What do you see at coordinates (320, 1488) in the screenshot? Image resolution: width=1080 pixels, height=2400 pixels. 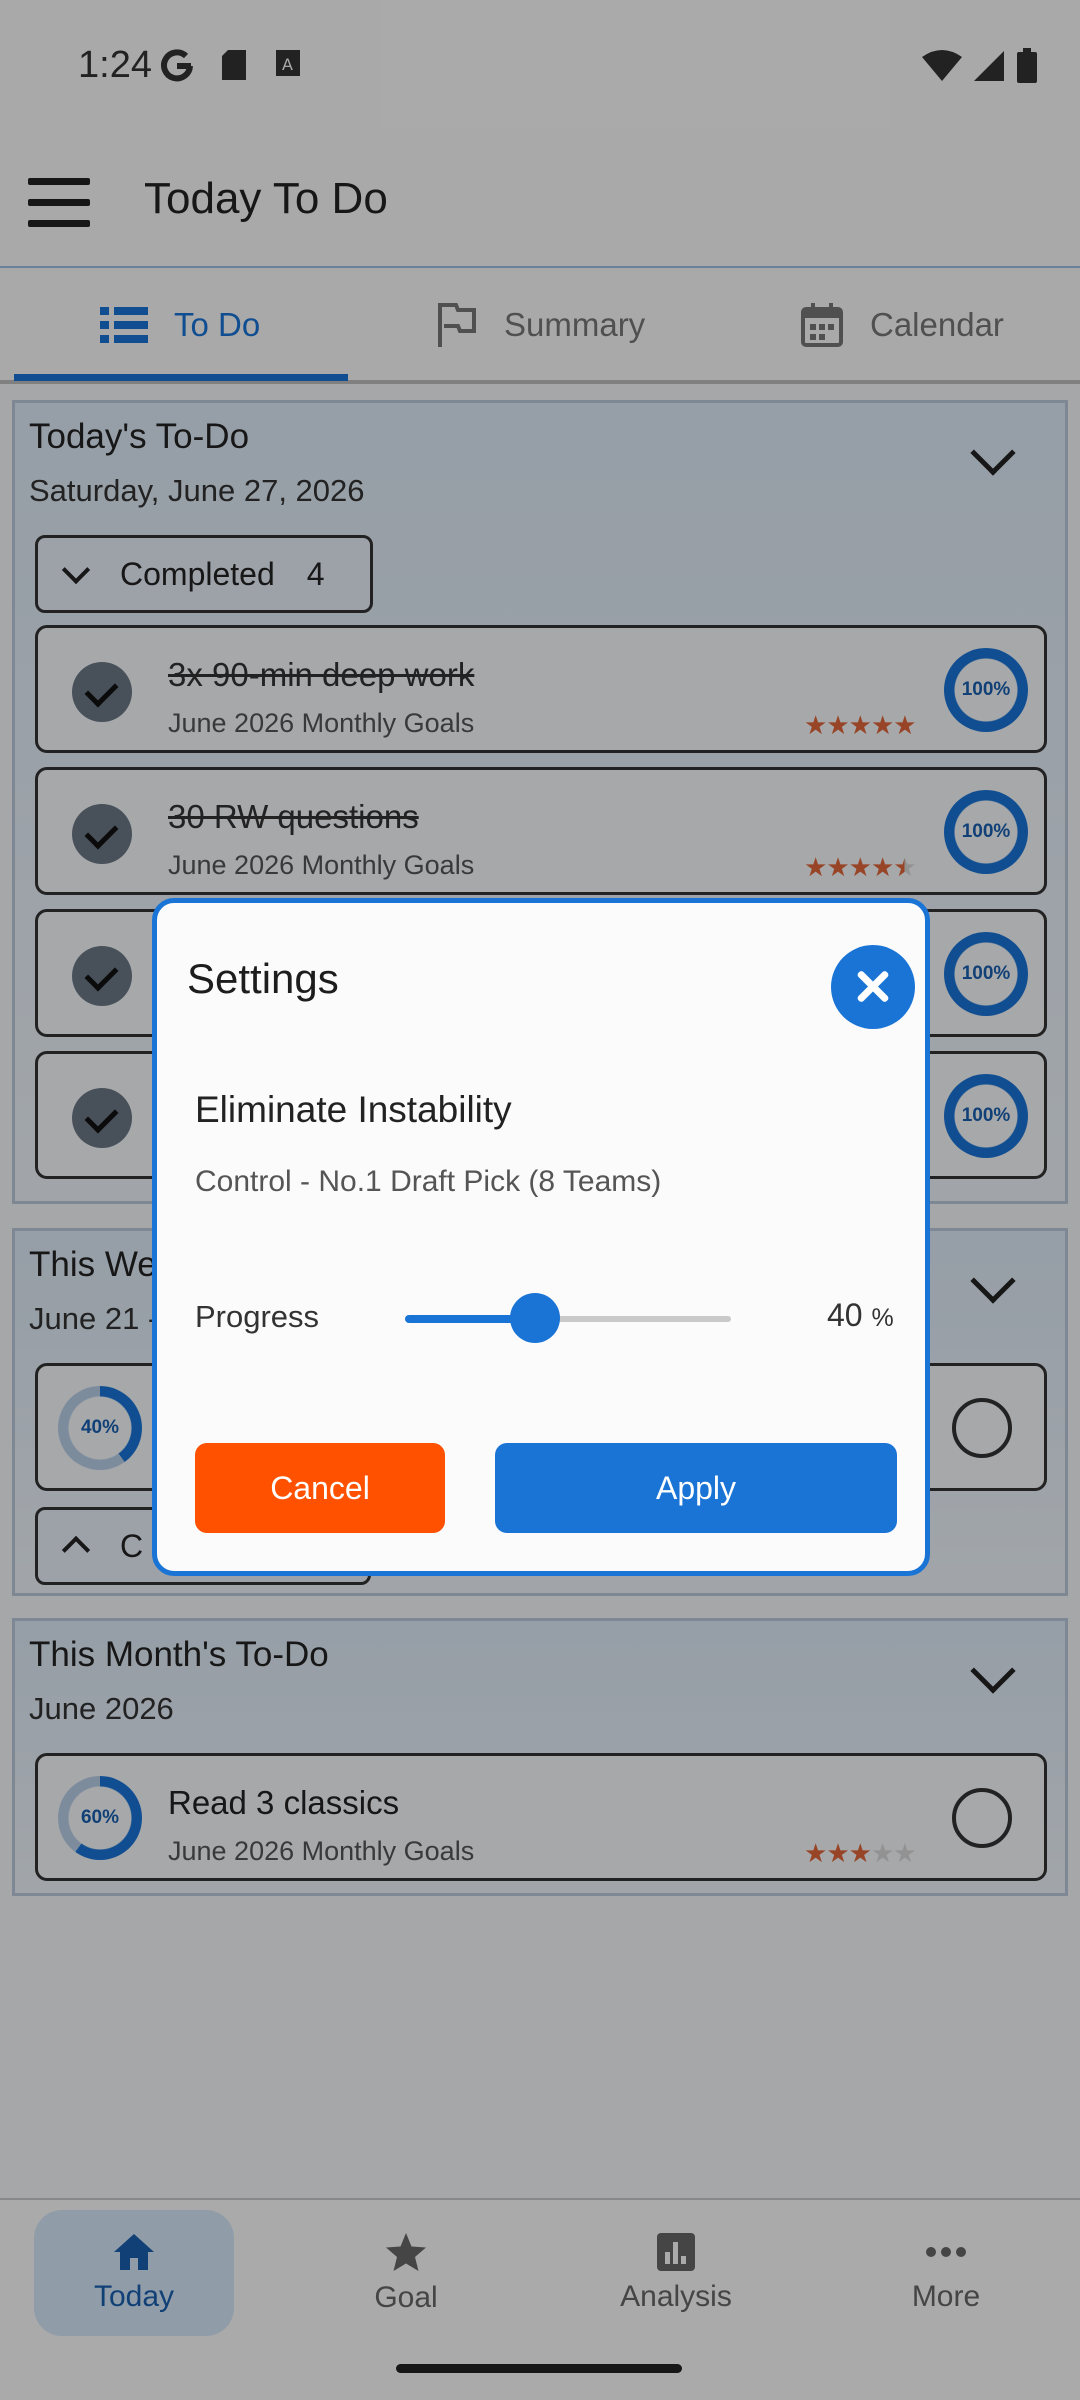 I see `cancel-button: Cancel` at bounding box center [320, 1488].